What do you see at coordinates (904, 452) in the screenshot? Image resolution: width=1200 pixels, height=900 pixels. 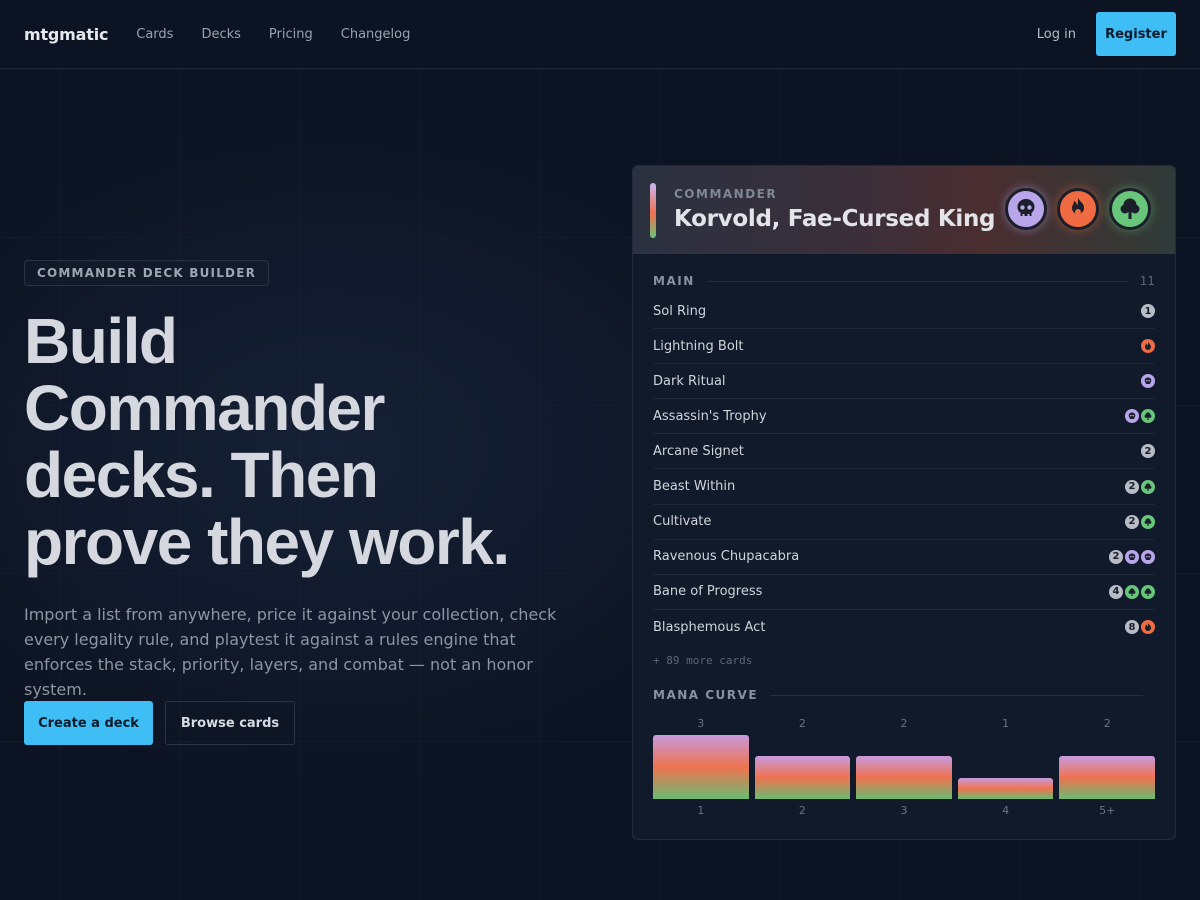 I see `card-row: Arcane Signet 2` at bounding box center [904, 452].